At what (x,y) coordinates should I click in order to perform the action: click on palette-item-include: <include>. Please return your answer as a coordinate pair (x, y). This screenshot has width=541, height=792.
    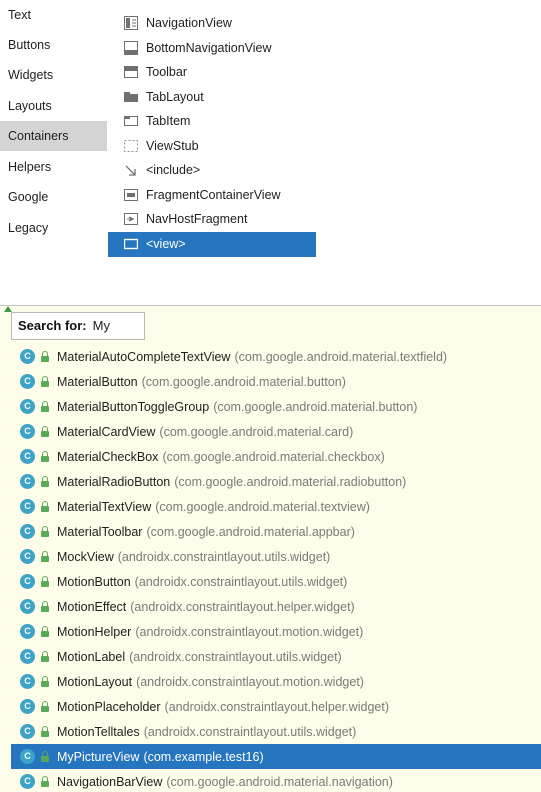
    Looking at the image, I should click on (212, 170).